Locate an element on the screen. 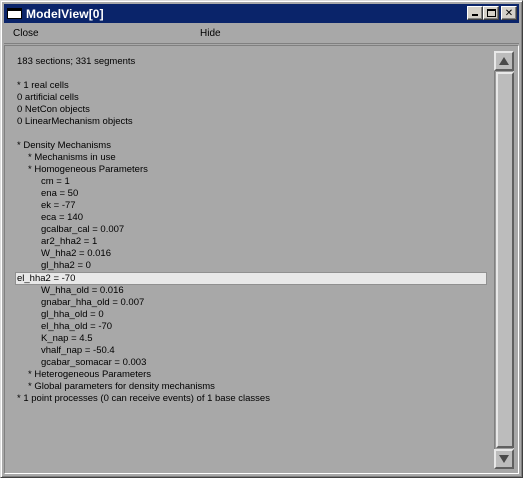  arrow-down-icon is located at coordinates (504, 459).